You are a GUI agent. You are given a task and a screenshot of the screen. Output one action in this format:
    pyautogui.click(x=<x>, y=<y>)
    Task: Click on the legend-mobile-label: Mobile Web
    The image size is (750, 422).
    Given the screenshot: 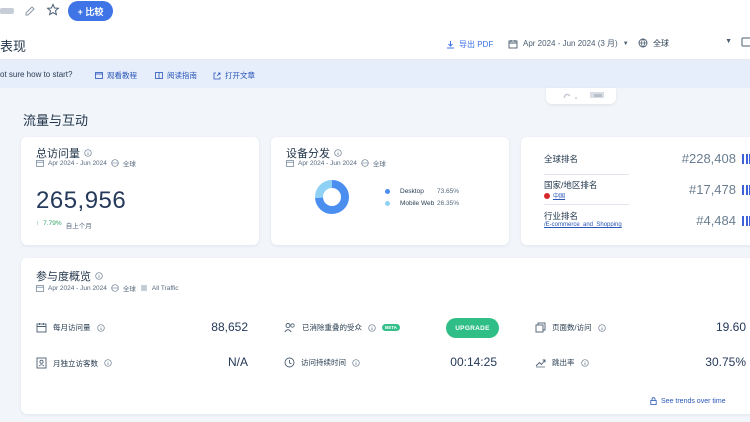 What is the action you would take?
    pyautogui.click(x=417, y=203)
    